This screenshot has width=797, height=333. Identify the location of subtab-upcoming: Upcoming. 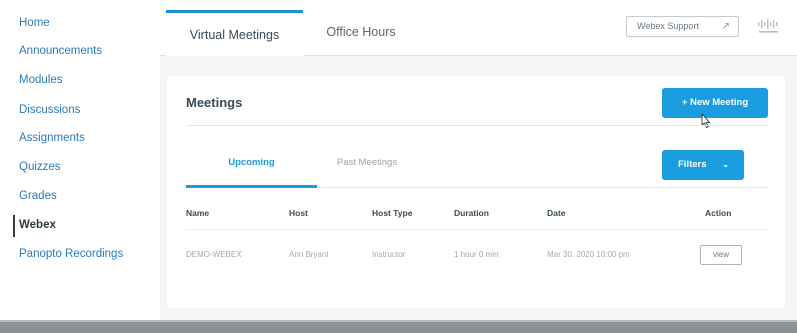
(251, 164).